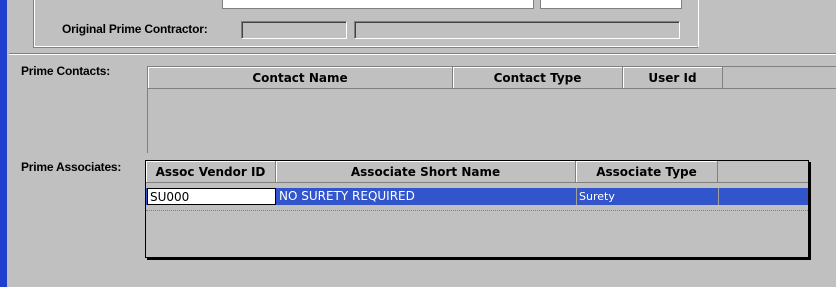 Image resolution: width=836 pixels, height=287 pixels. Describe the element at coordinates (763, 196) in the screenshot. I see `row-filler-cell` at that location.